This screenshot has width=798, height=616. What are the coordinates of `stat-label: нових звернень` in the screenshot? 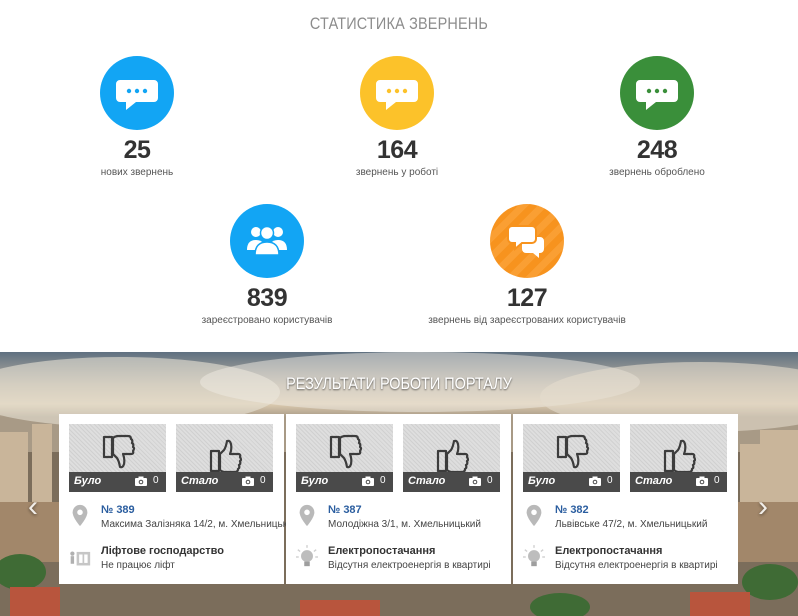 It's located at (137, 172).